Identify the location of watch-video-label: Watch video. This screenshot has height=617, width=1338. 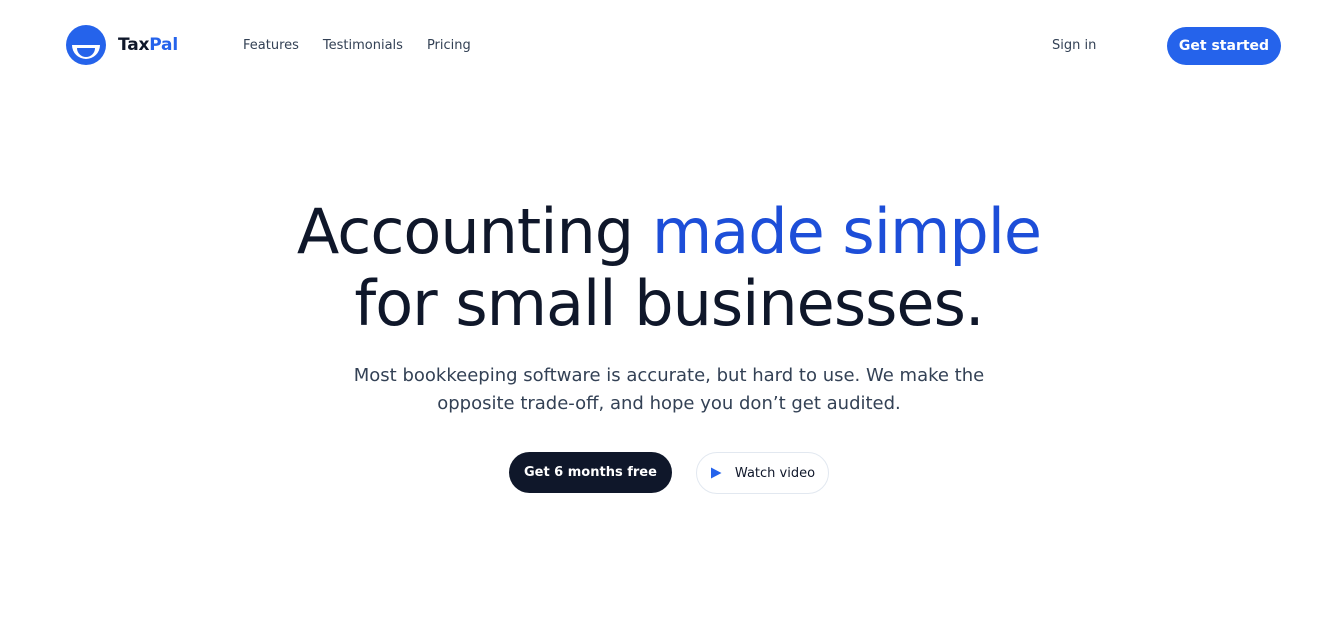
(775, 473).